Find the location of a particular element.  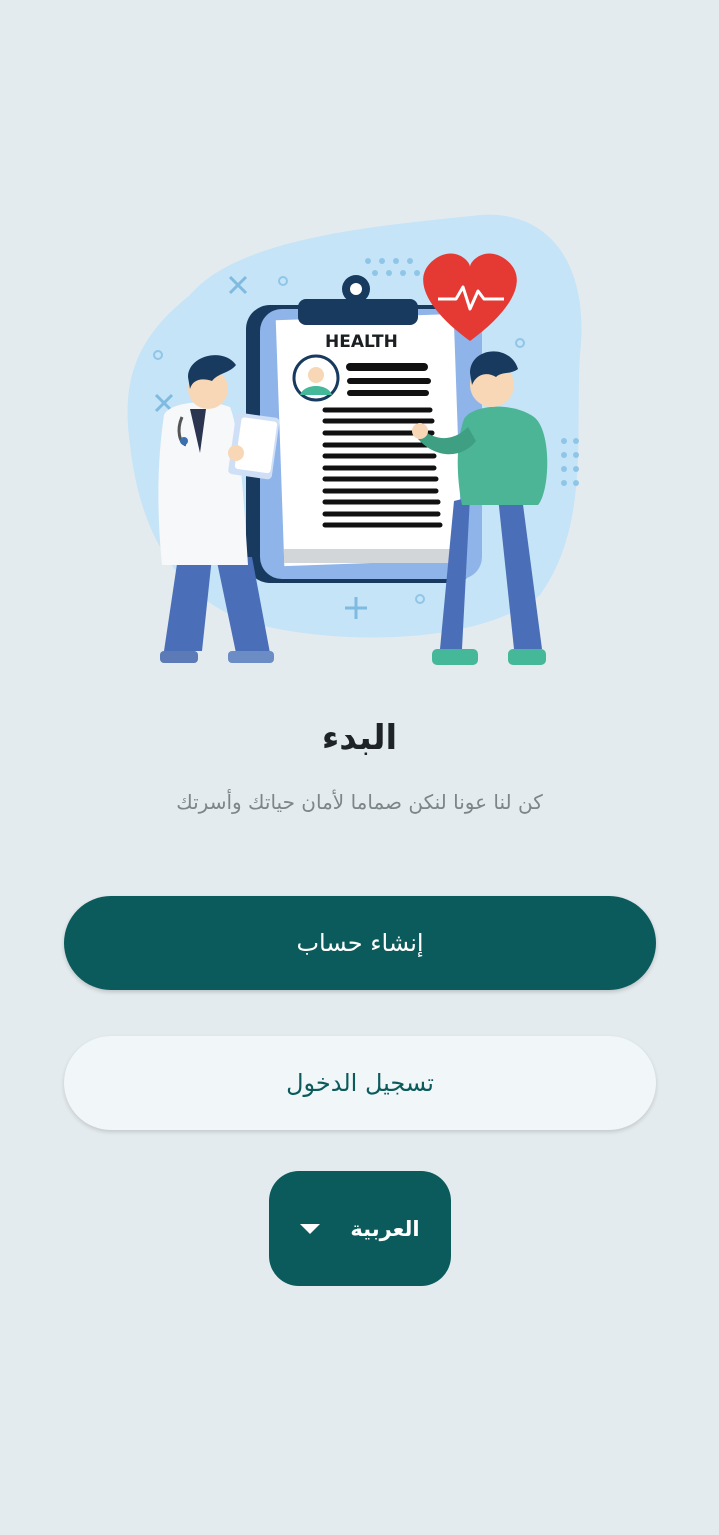

login-button: تسجيل الدخول is located at coordinates (360, 1083).